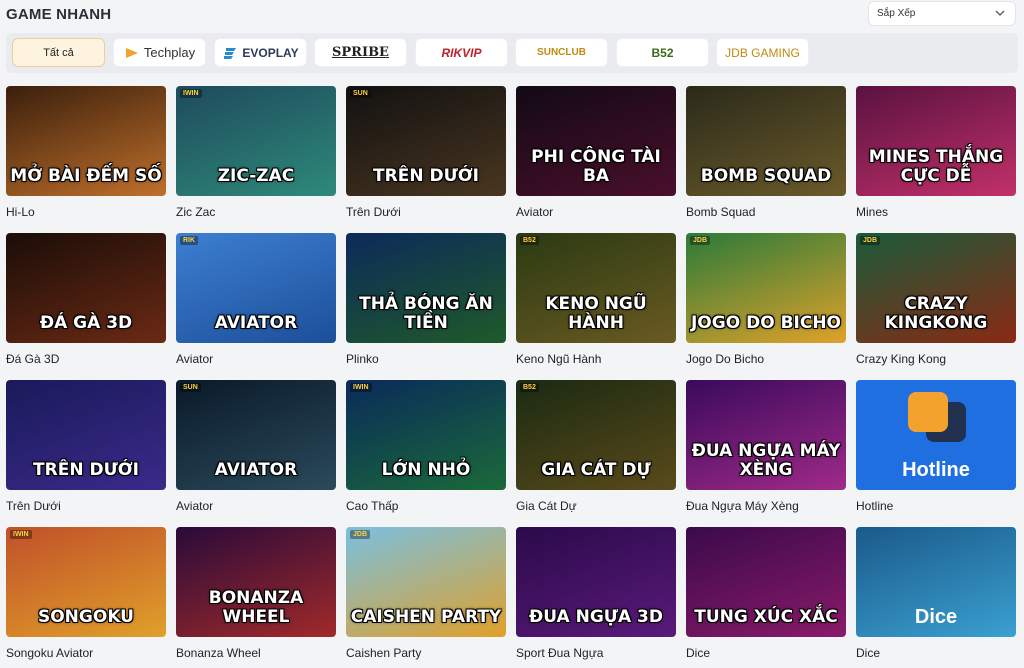 The height and width of the screenshot is (668, 1024). Describe the element at coordinates (596, 470) in the screenshot. I see `game-art-title: GIA CÁT DỰ` at that location.